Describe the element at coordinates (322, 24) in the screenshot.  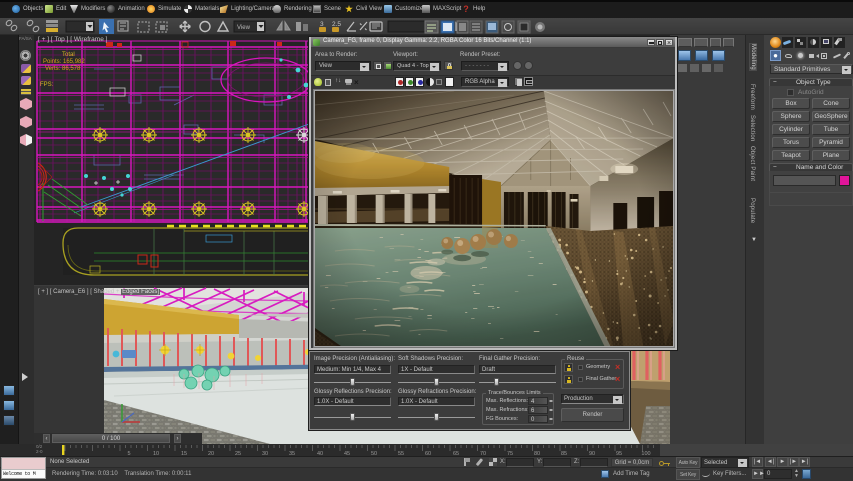
I see `svg-text: 3` at that location.